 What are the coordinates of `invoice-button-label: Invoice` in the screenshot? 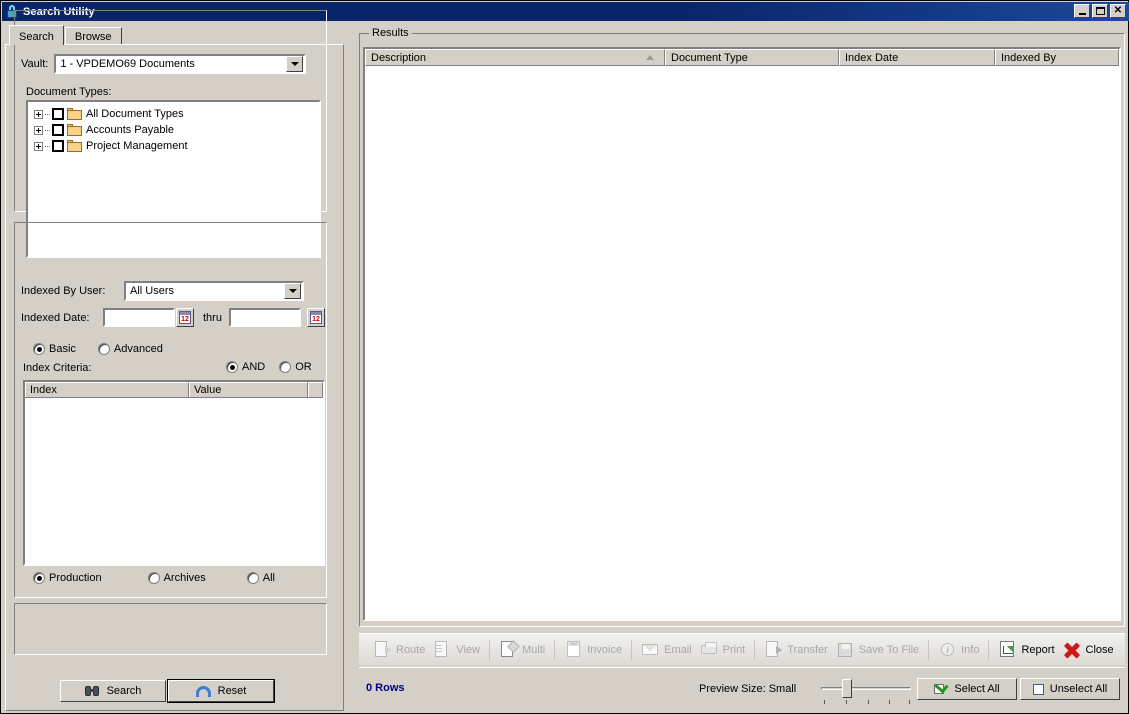 It's located at (605, 649).